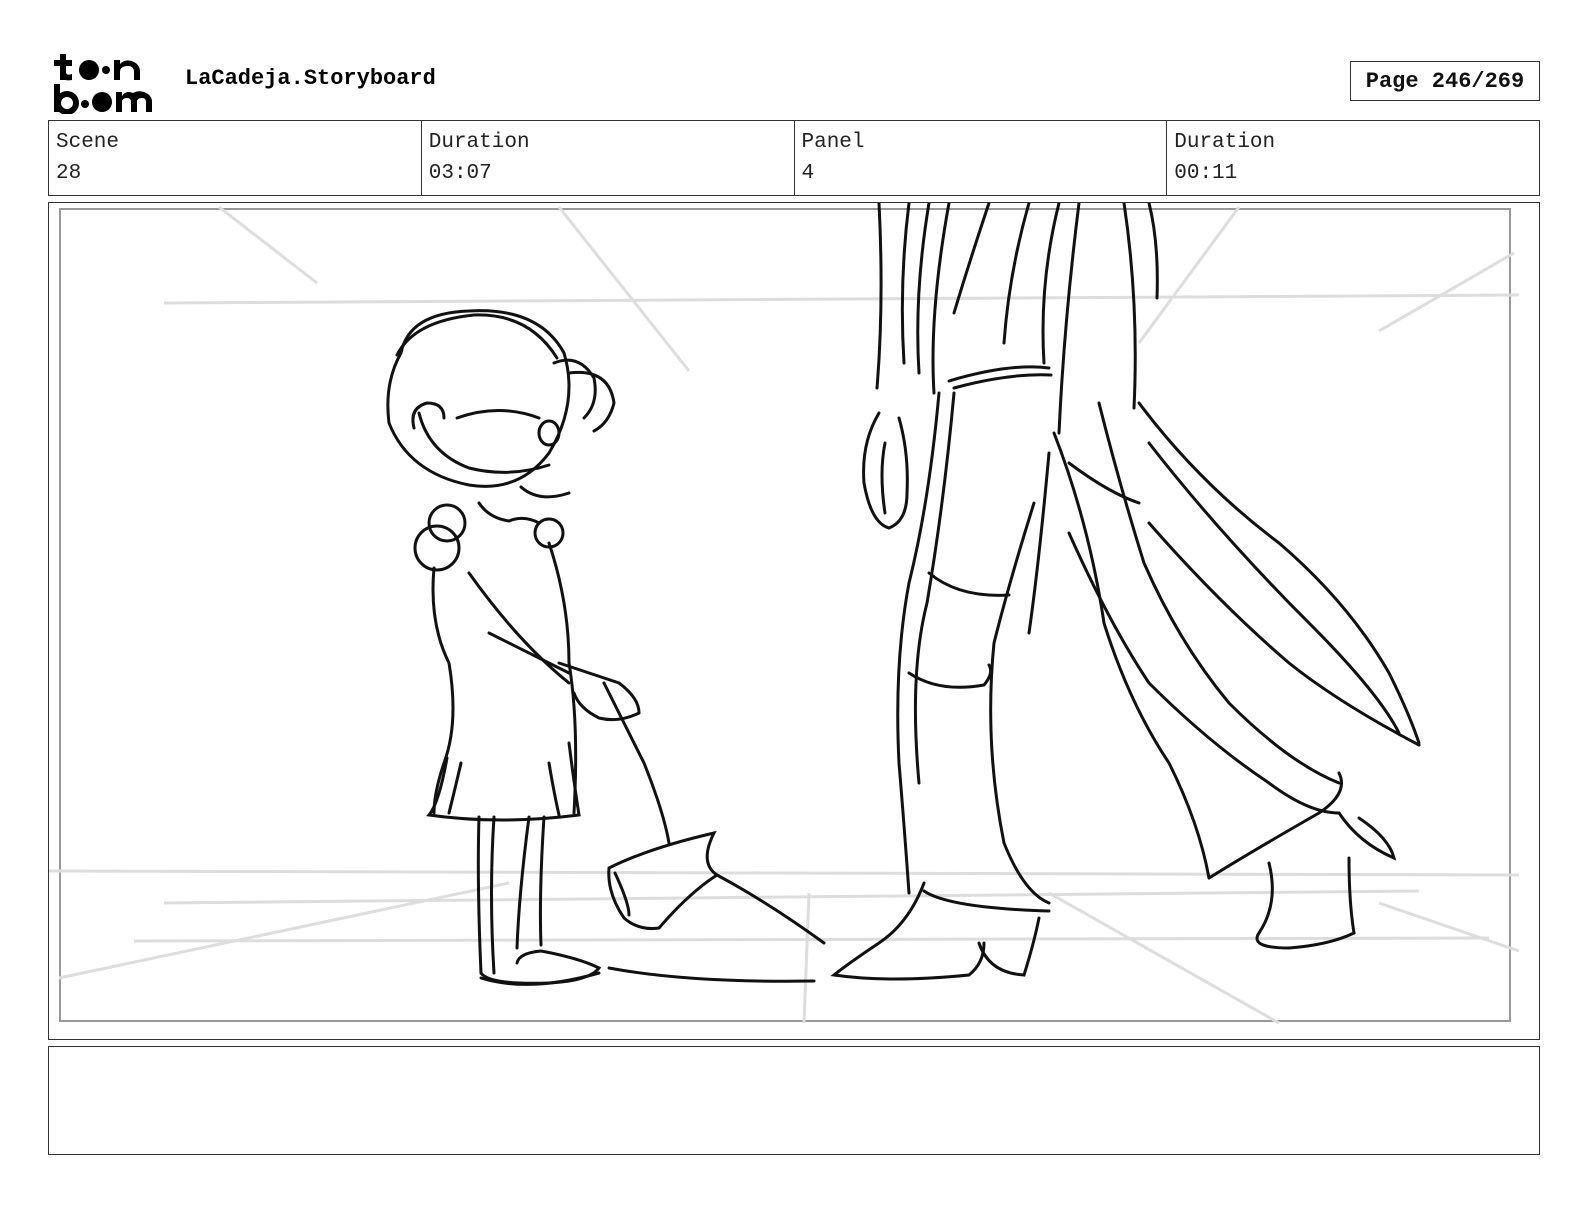 The height and width of the screenshot is (1224, 1584). What do you see at coordinates (88, 142) in the screenshot?
I see `scene-label: Scene` at bounding box center [88, 142].